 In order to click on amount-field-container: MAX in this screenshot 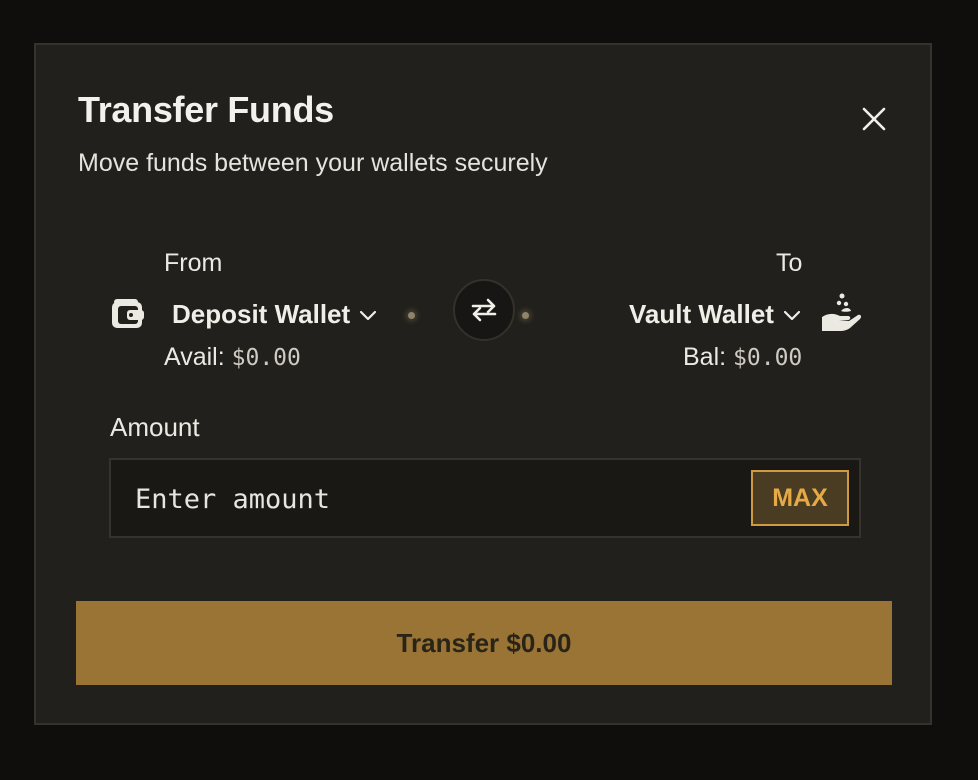, I will do `click(485, 498)`.